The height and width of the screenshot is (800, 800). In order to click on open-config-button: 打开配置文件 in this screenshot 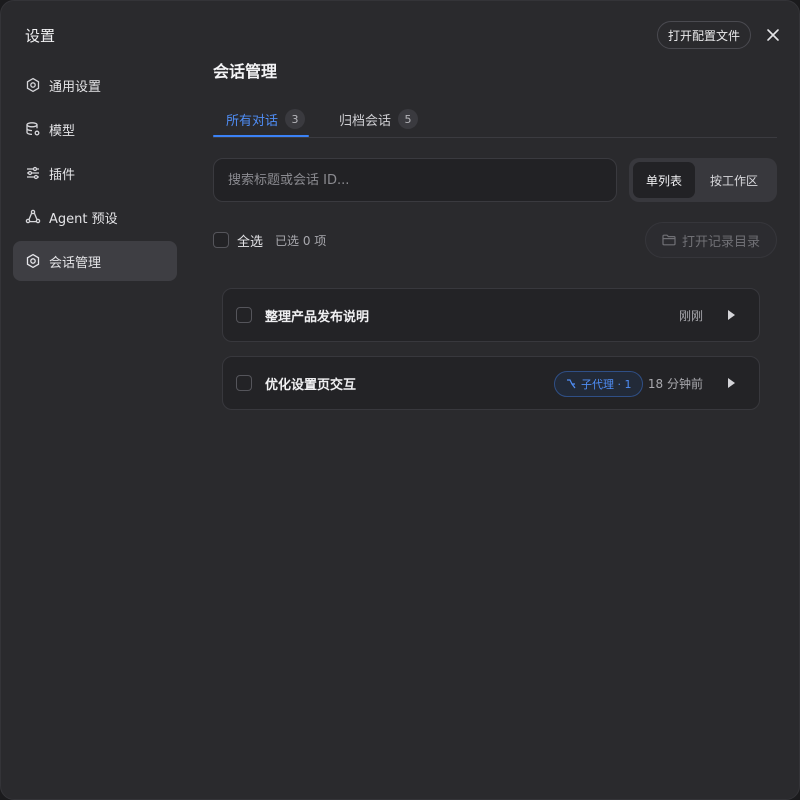, I will do `click(704, 35)`.